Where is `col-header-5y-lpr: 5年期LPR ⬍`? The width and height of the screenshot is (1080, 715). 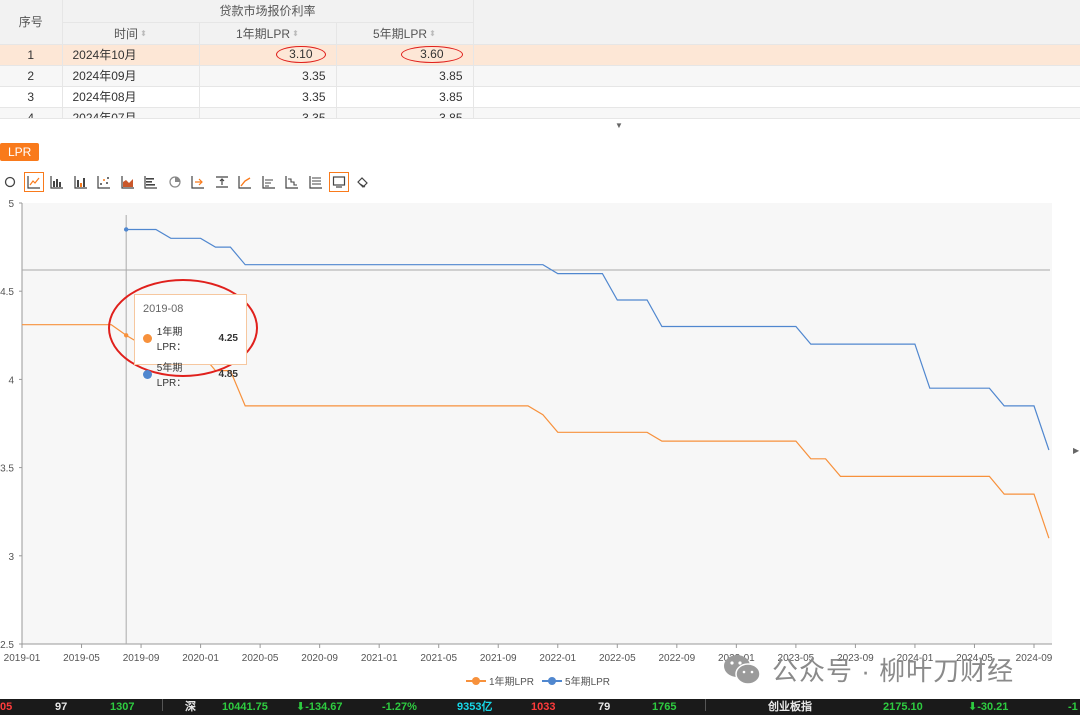
col-header-5y-lpr: 5年期LPR ⬍ is located at coordinates (405, 33).